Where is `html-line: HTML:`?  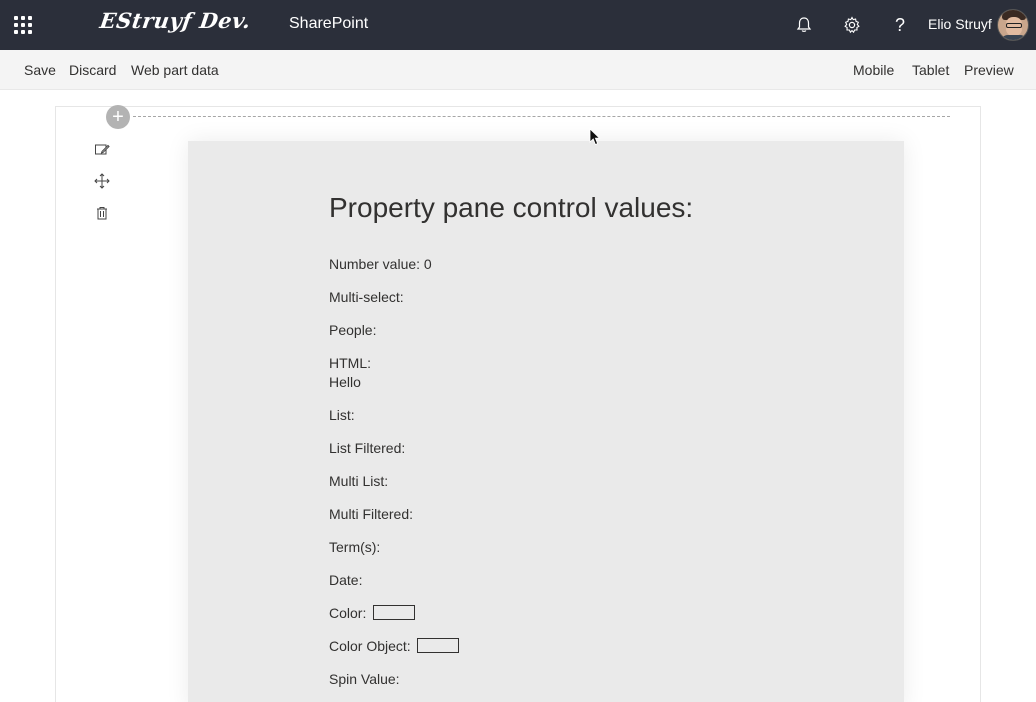
html-line: HTML: is located at coordinates (350, 363).